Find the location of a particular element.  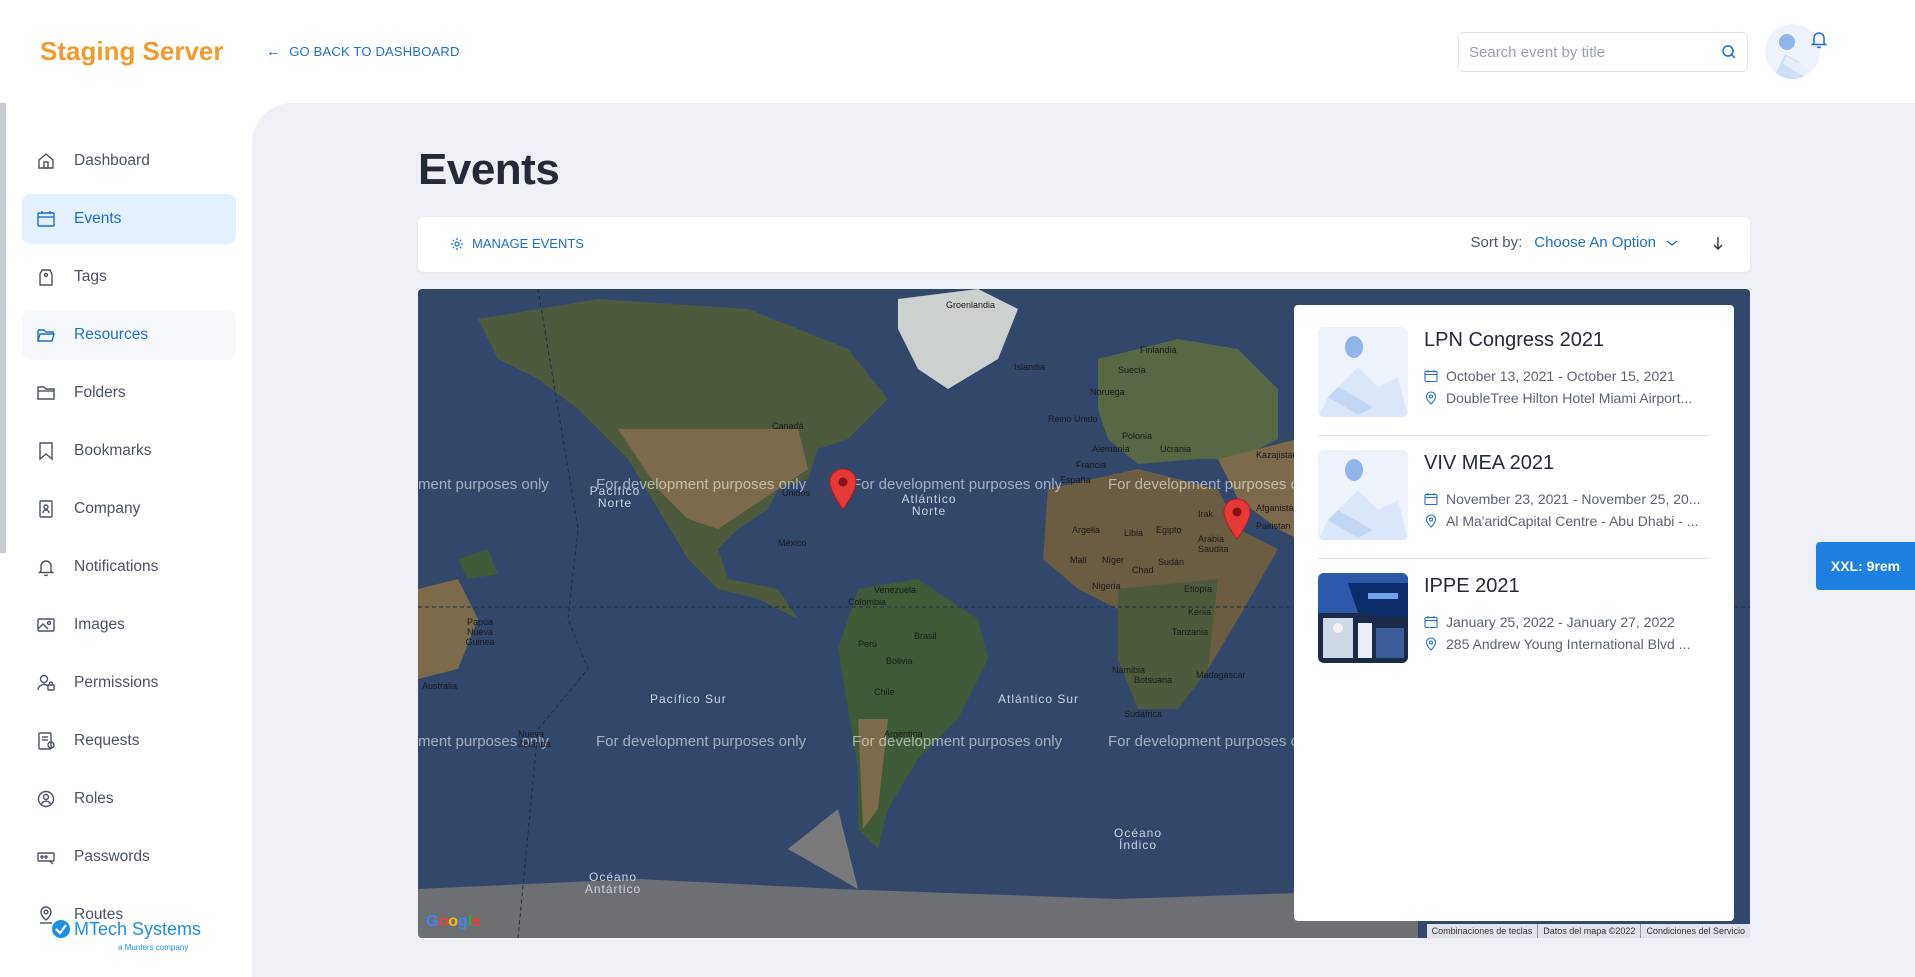

sidebar-item-label: Requests is located at coordinates (107, 740).